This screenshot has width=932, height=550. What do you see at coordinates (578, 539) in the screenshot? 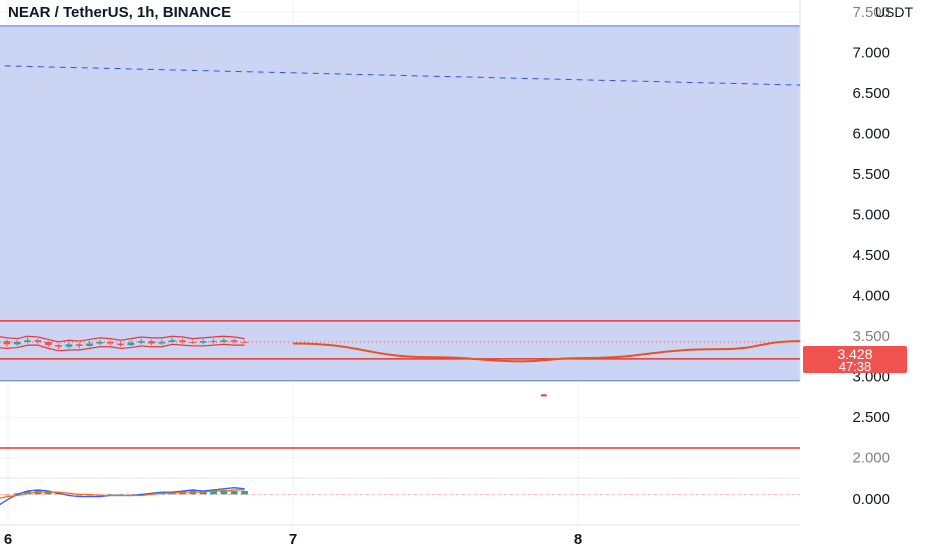
I see `x-tick-label: 8` at bounding box center [578, 539].